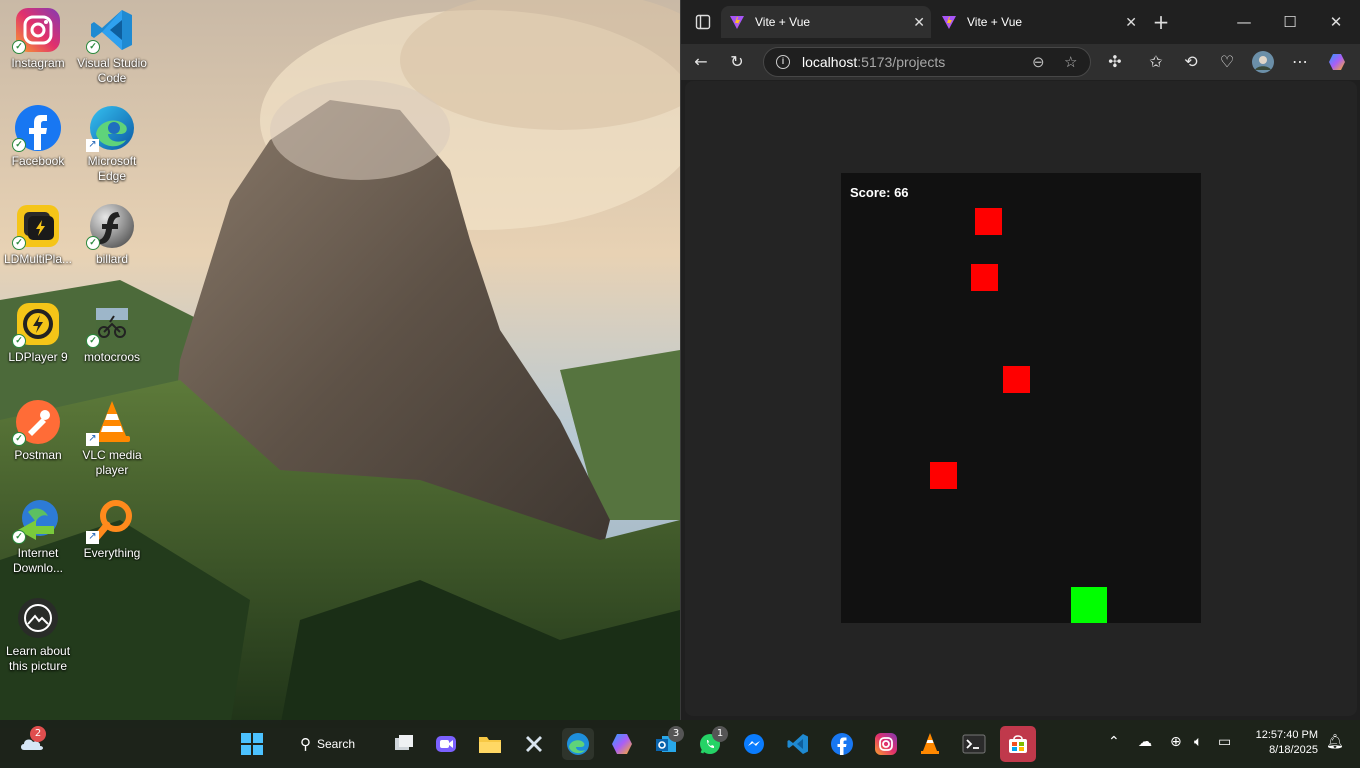 Image resolution: width=1360 pixels, height=768 pixels. I want to click on idm-icon: ✓, so click(37, 520).